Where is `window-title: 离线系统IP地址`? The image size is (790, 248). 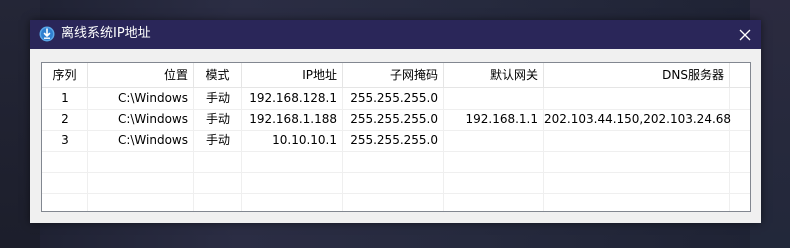 window-title: 离线系统IP地址 is located at coordinates (106, 33).